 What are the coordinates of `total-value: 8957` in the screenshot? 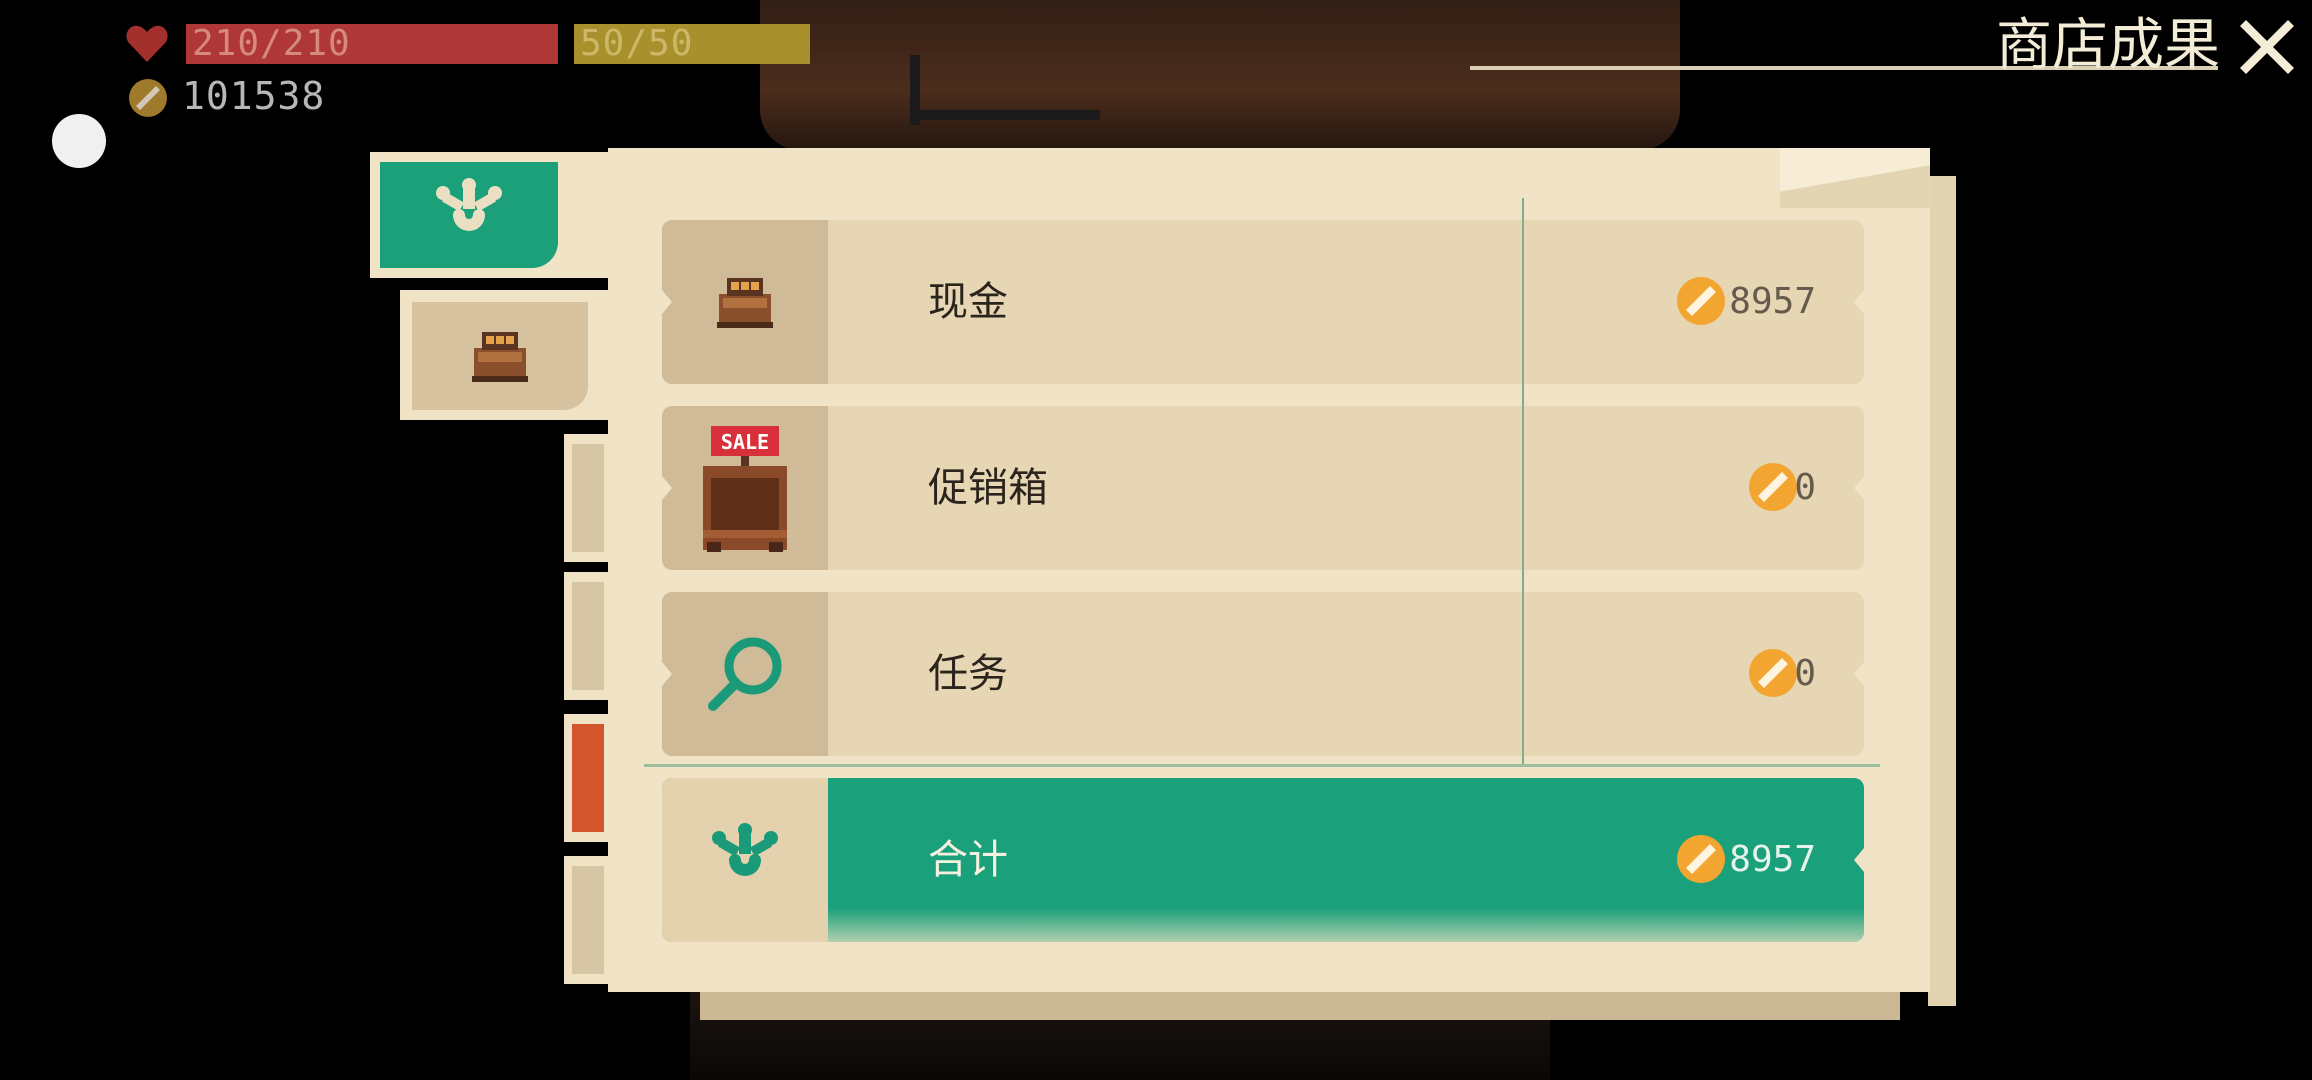 It's located at (1772, 859).